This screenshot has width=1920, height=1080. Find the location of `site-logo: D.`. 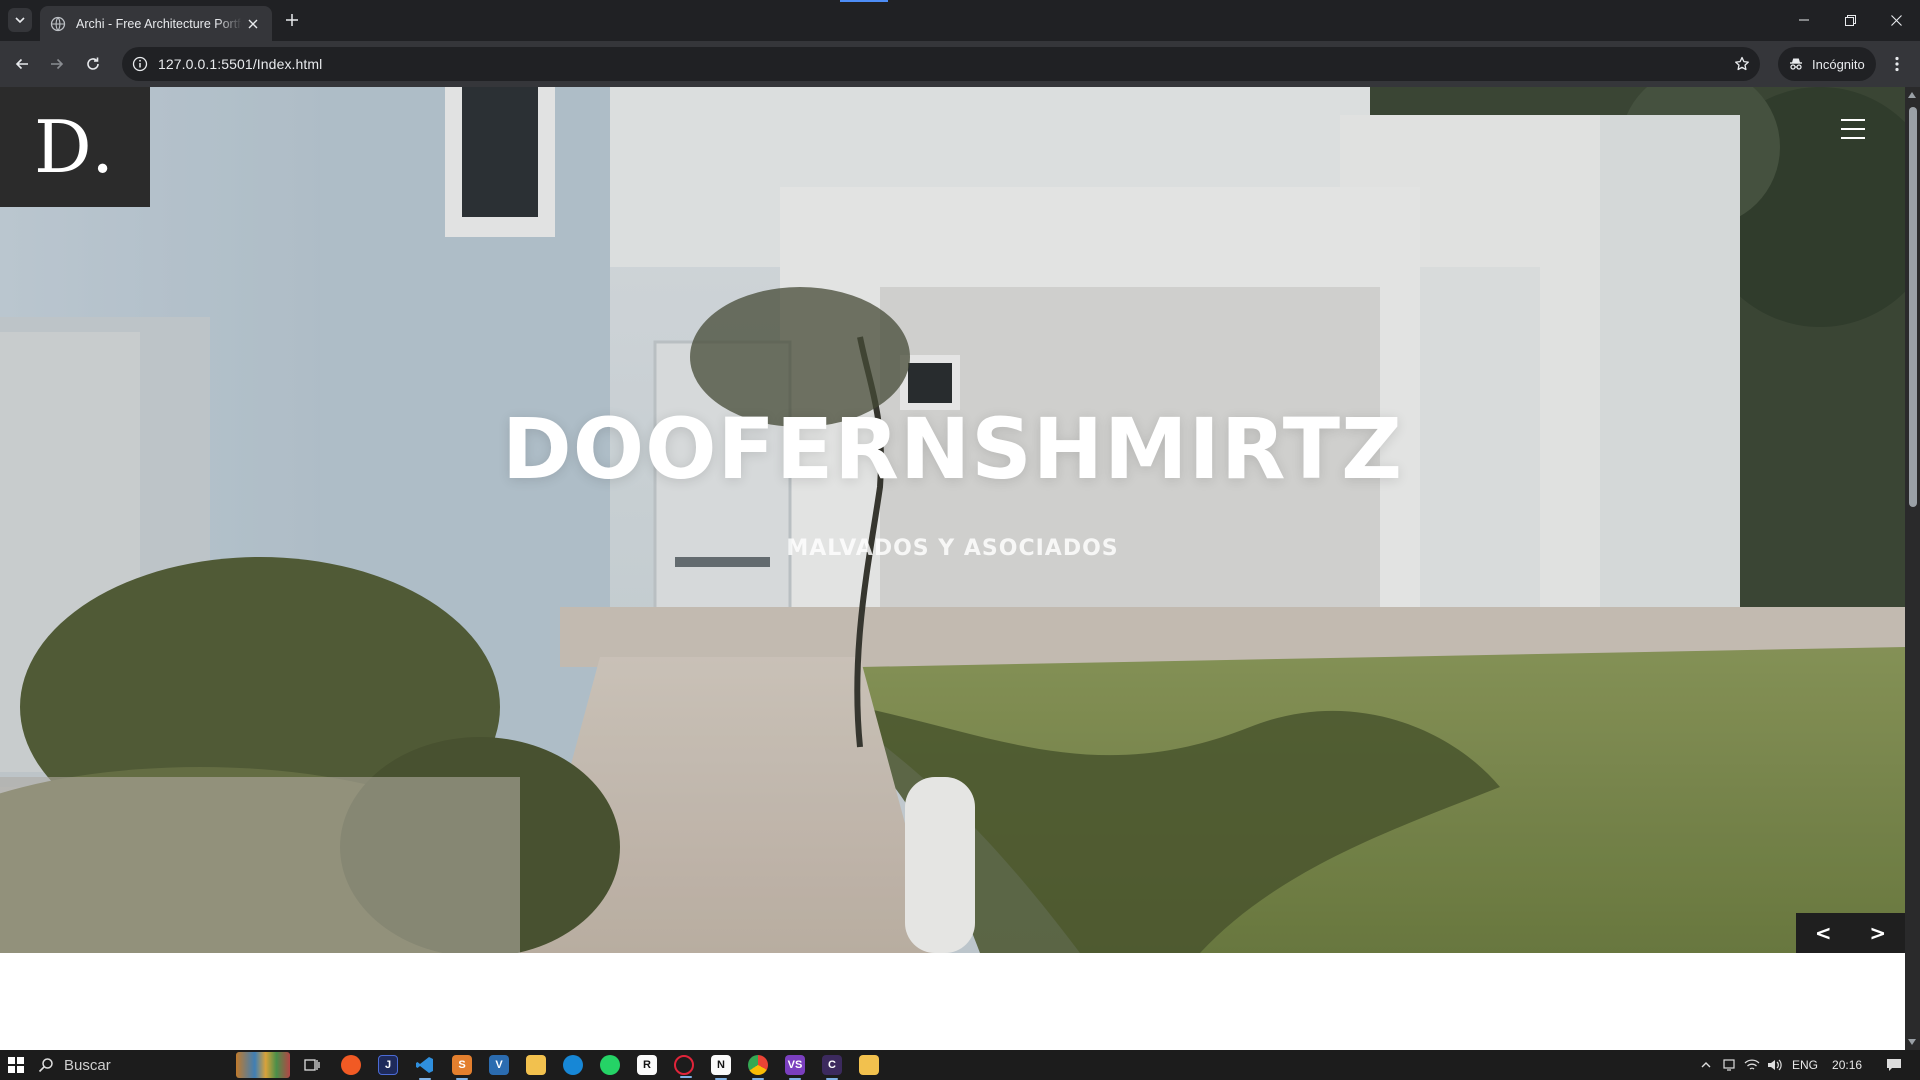

site-logo: D. is located at coordinates (75, 147).